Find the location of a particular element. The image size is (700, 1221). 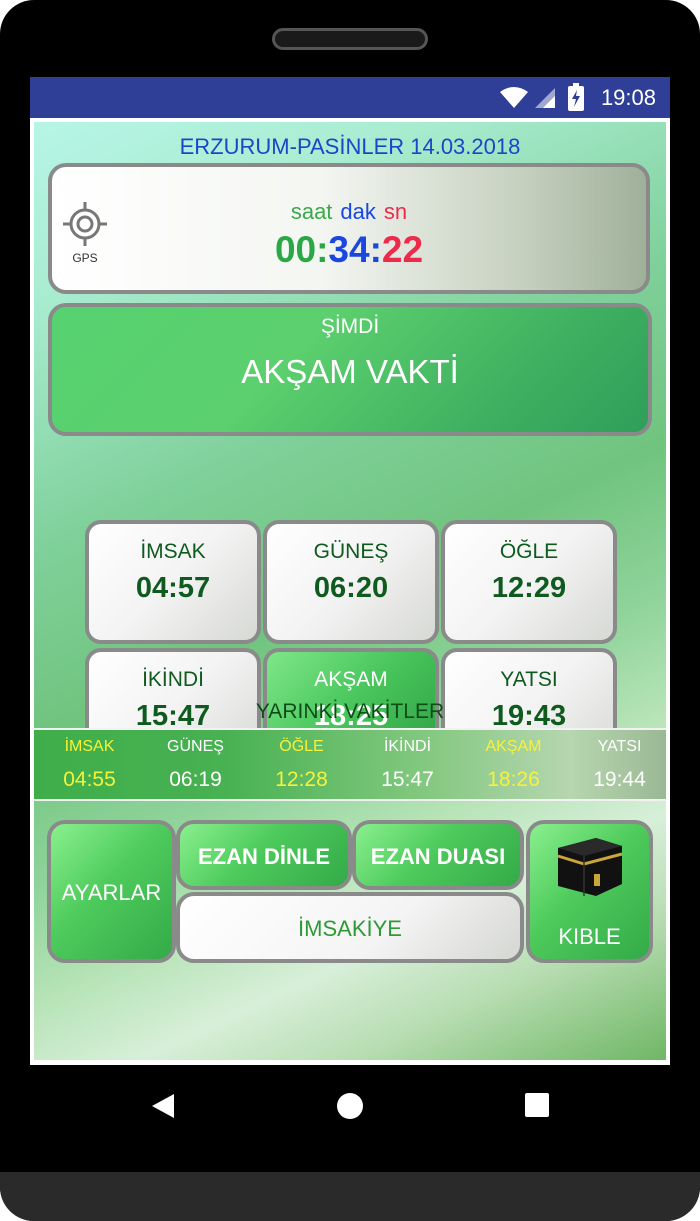

tomorrow-time: 06:19 is located at coordinates (195, 779).